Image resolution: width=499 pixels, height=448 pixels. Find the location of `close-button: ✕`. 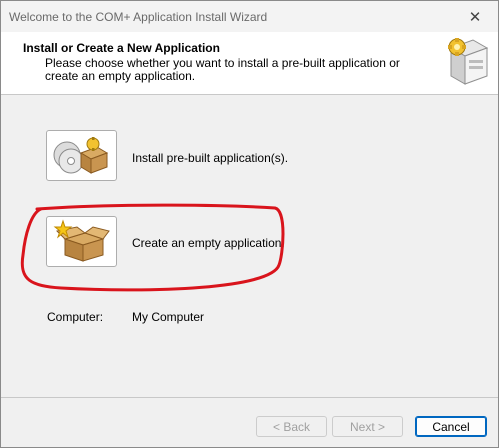

close-button: ✕ is located at coordinates (475, 16).